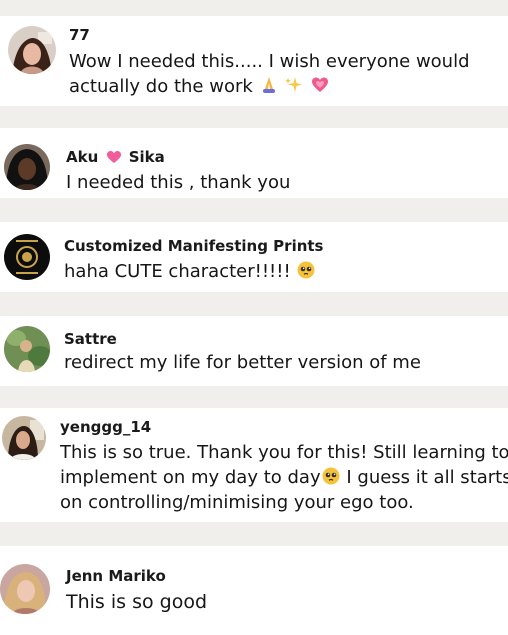 This screenshot has height=635, width=508. I want to click on comment-username: Sattre, so click(90, 339).